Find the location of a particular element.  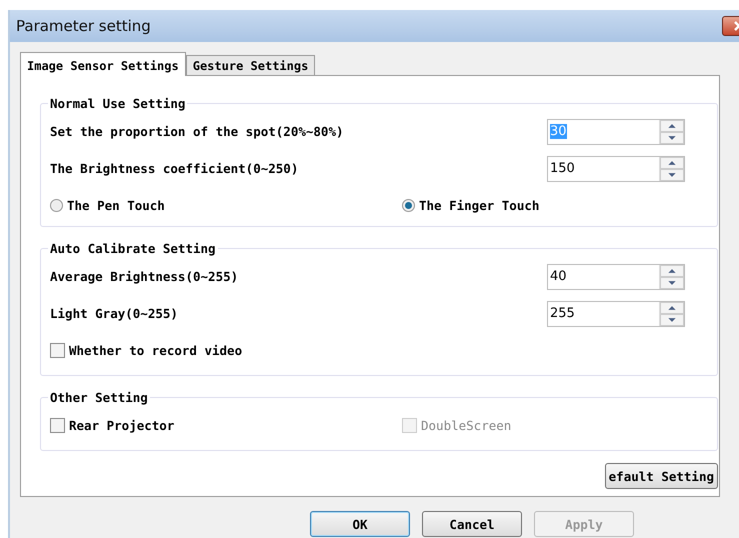

radio-label: The Pen Touch is located at coordinates (116, 205).